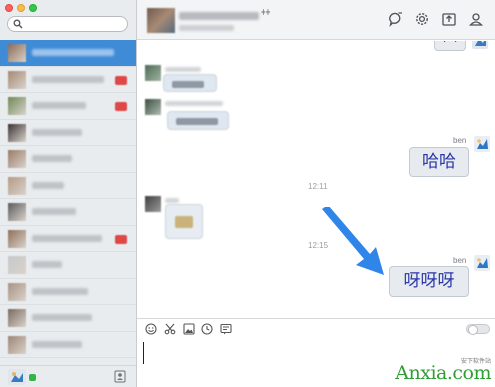 This screenshot has width=495, height=387. Describe the element at coordinates (480, 45) in the screenshot. I see `avatar-ben-partial` at that location.